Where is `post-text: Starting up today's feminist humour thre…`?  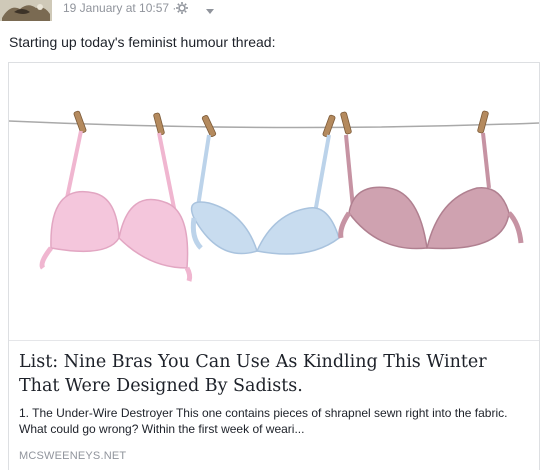
post-text: Starting up today's feminist humour thre… is located at coordinates (142, 42).